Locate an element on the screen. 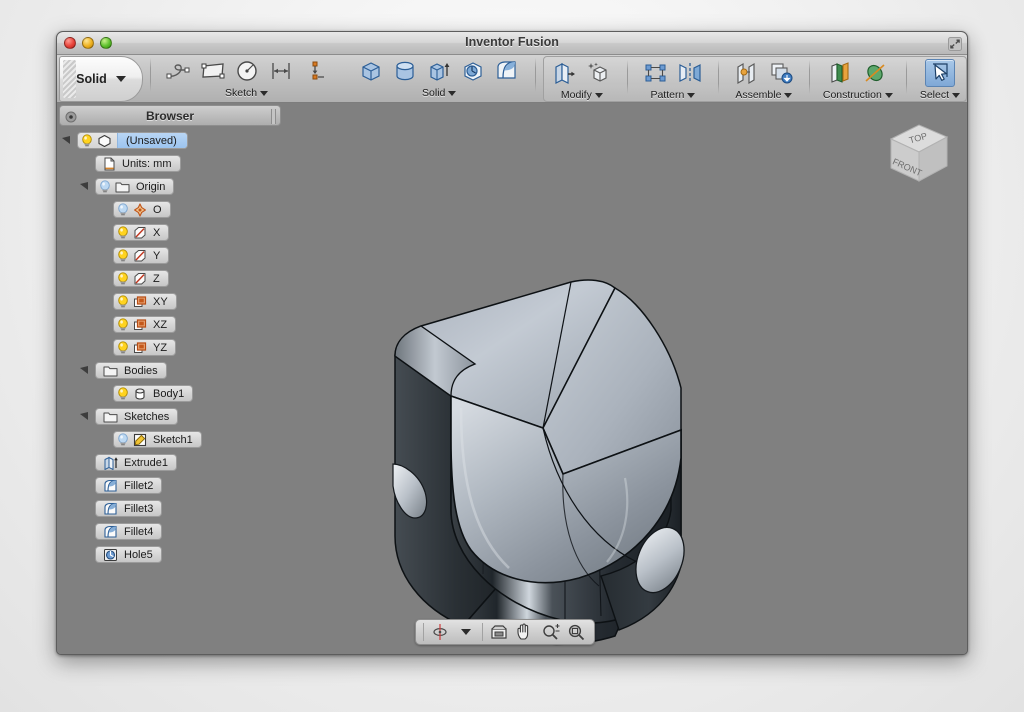 The width and height of the screenshot is (1024, 712). tree-item-label: Bodies is located at coordinates (141, 370).